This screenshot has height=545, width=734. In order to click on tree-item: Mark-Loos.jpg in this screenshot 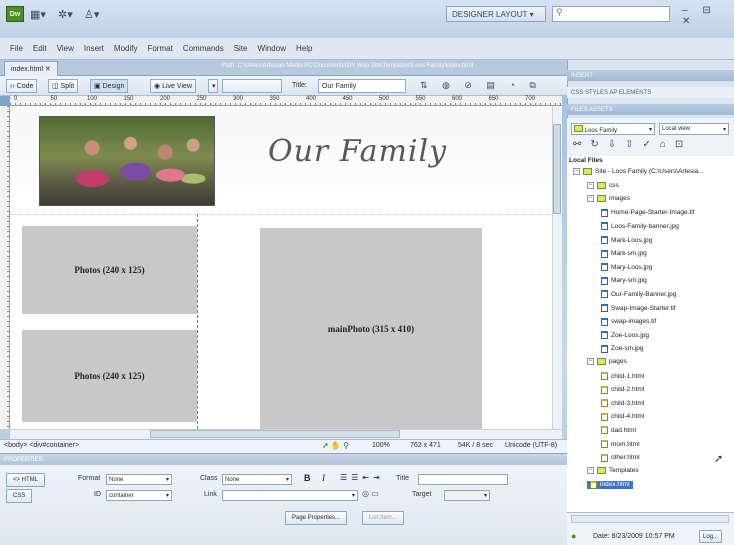, I will do `click(626, 240)`.